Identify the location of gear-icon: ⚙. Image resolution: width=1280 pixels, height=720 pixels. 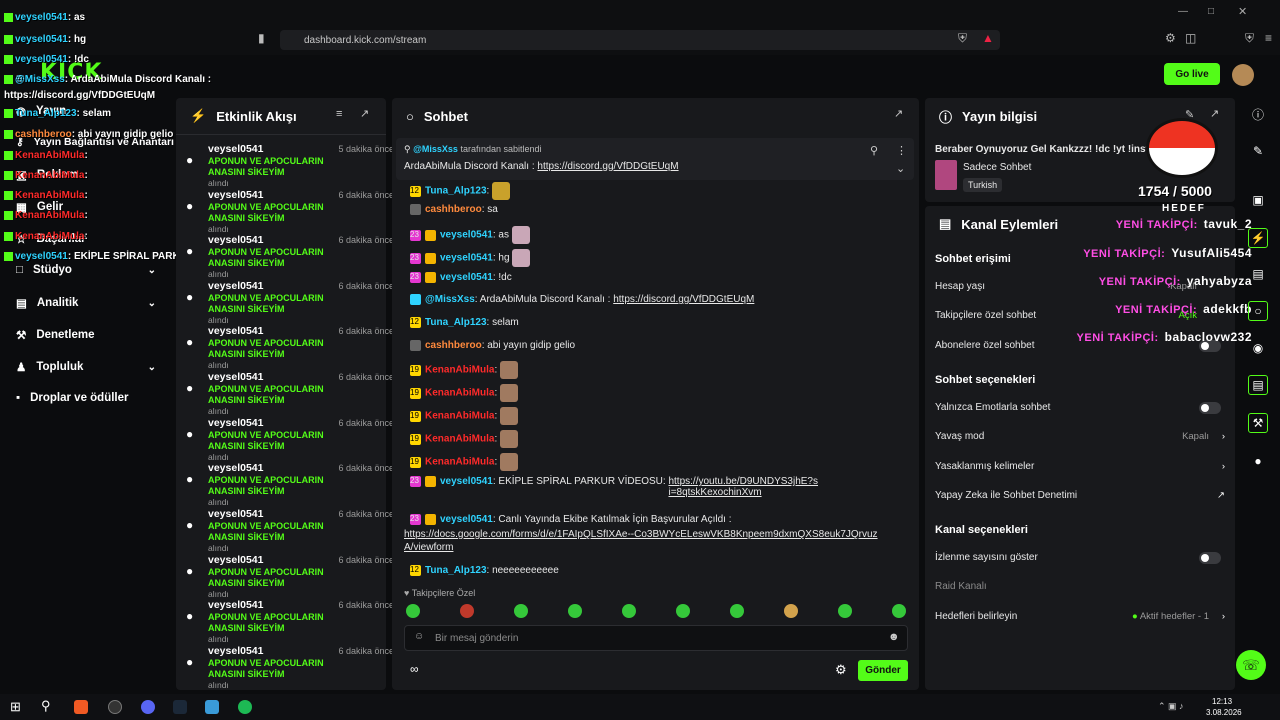
(841, 670).